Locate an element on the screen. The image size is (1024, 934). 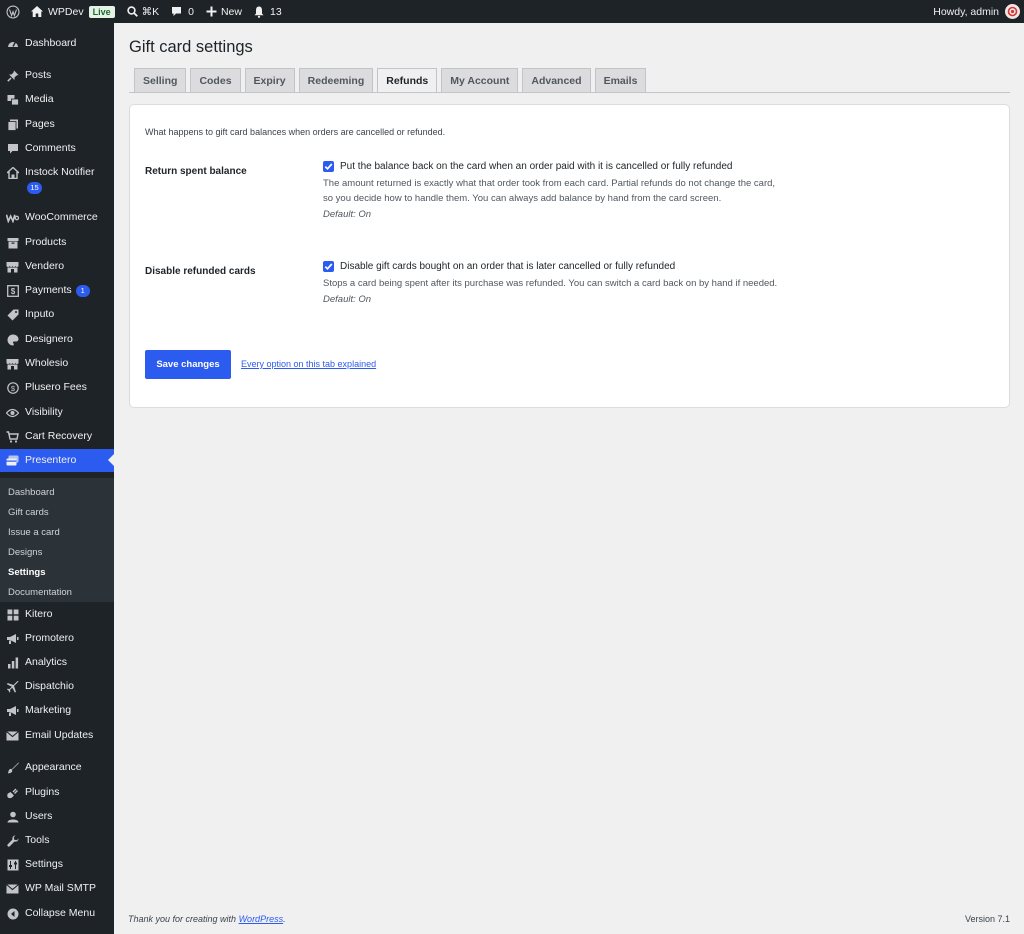
sidebar-item-text: Comments is located at coordinates (50, 148).